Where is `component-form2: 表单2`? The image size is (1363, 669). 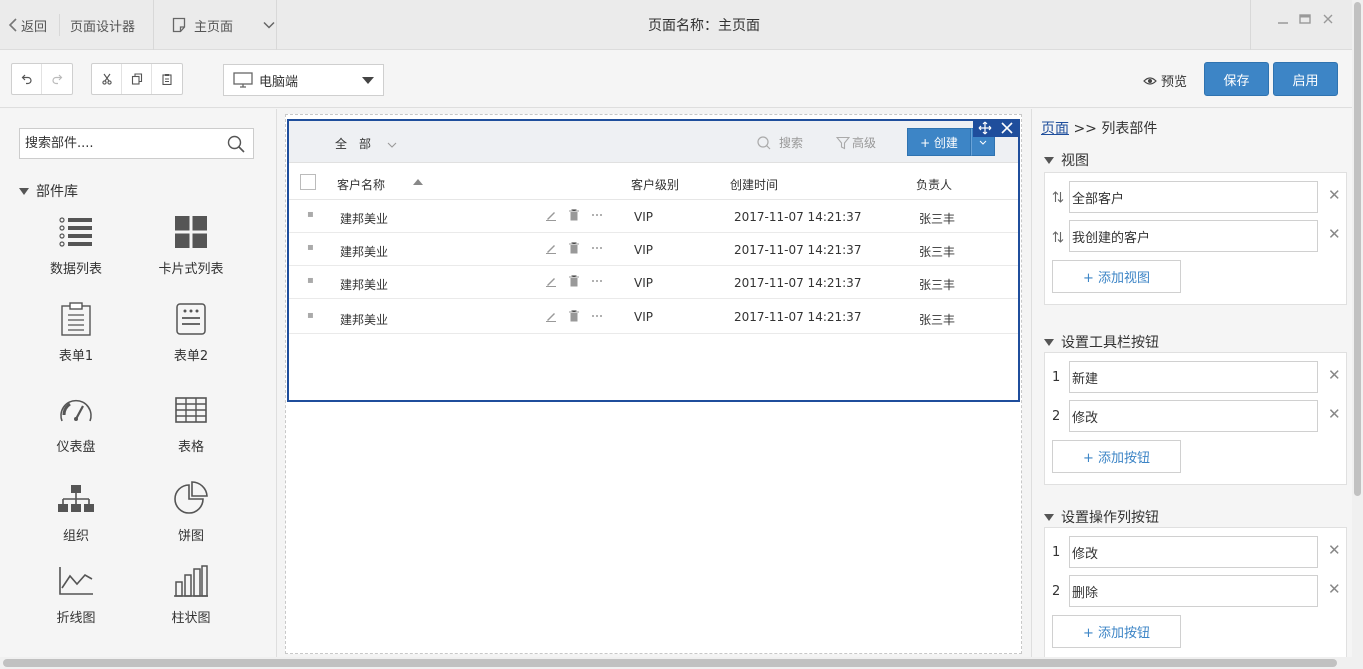 component-form2: 表单2 is located at coordinates (191, 331).